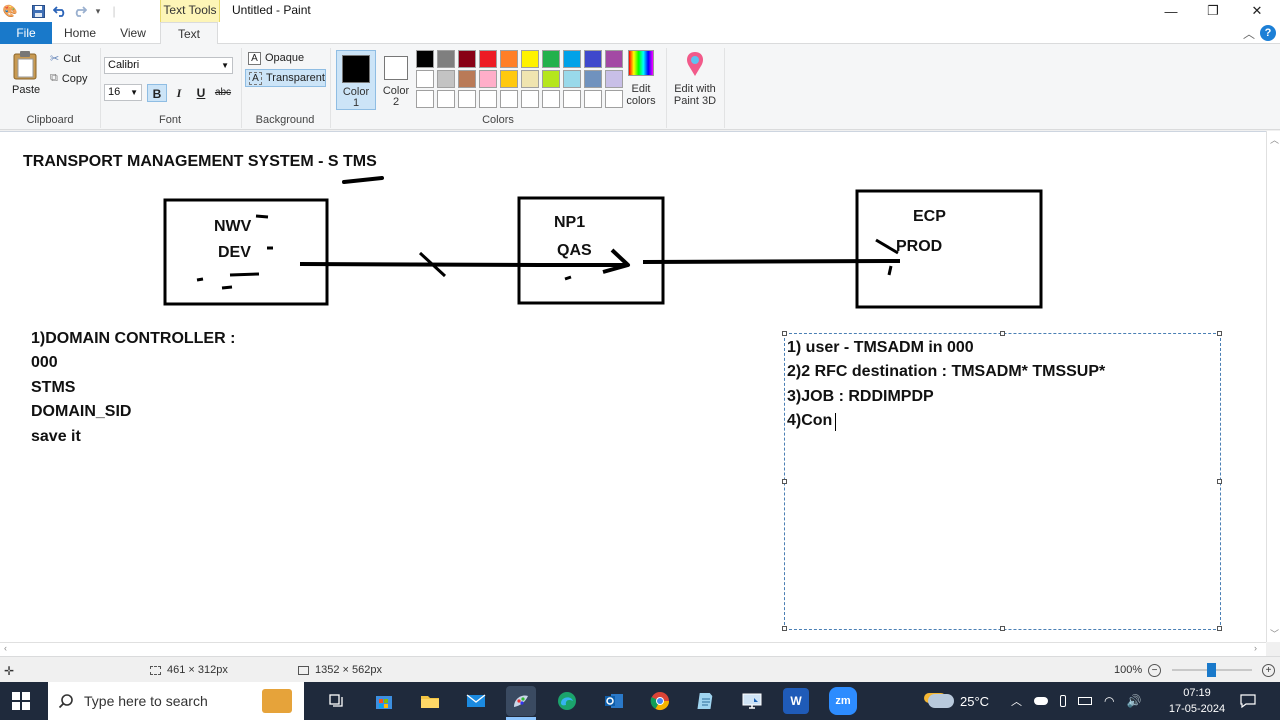  I want to click on usb-icon, so click(1063, 701).